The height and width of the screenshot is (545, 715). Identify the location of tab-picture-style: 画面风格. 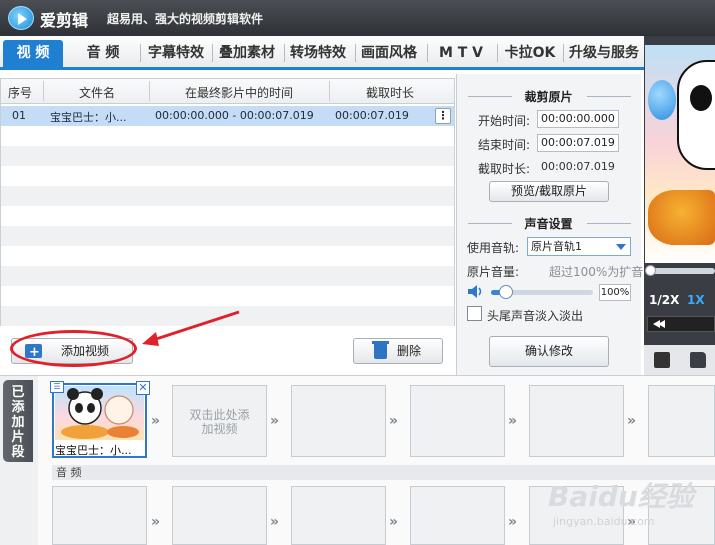
(389, 53).